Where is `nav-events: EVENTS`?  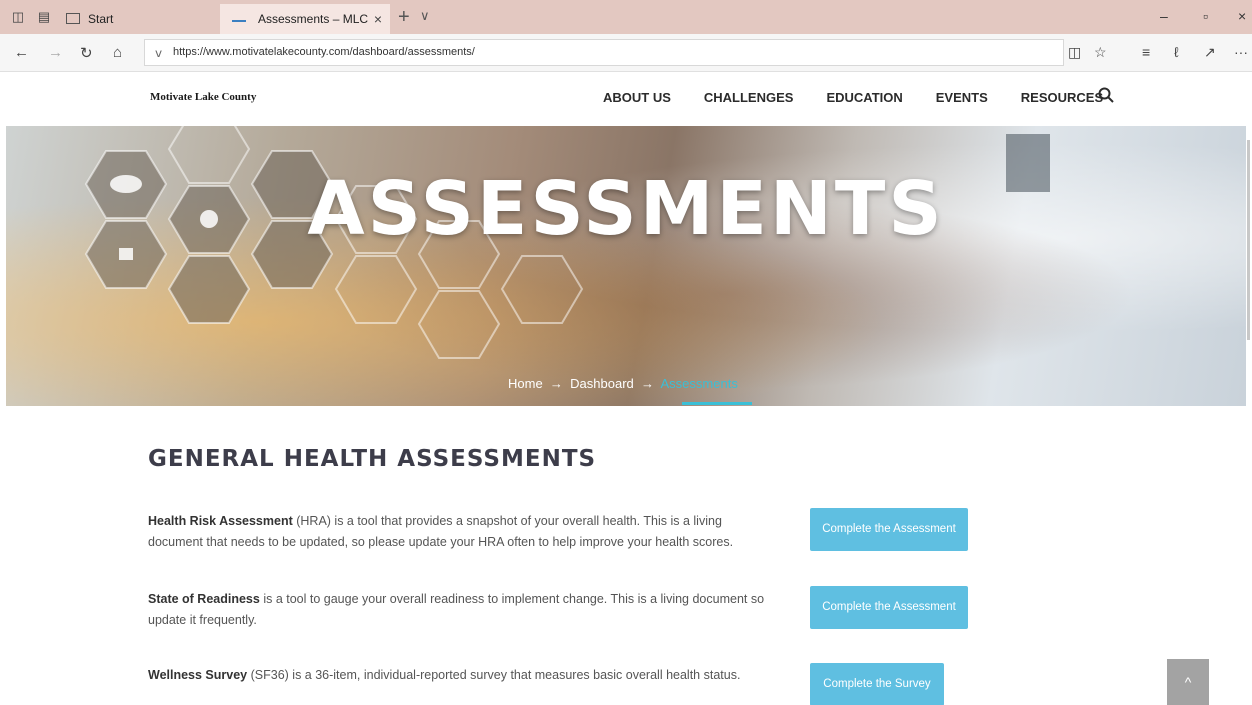 nav-events: EVENTS is located at coordinates (962, 97).